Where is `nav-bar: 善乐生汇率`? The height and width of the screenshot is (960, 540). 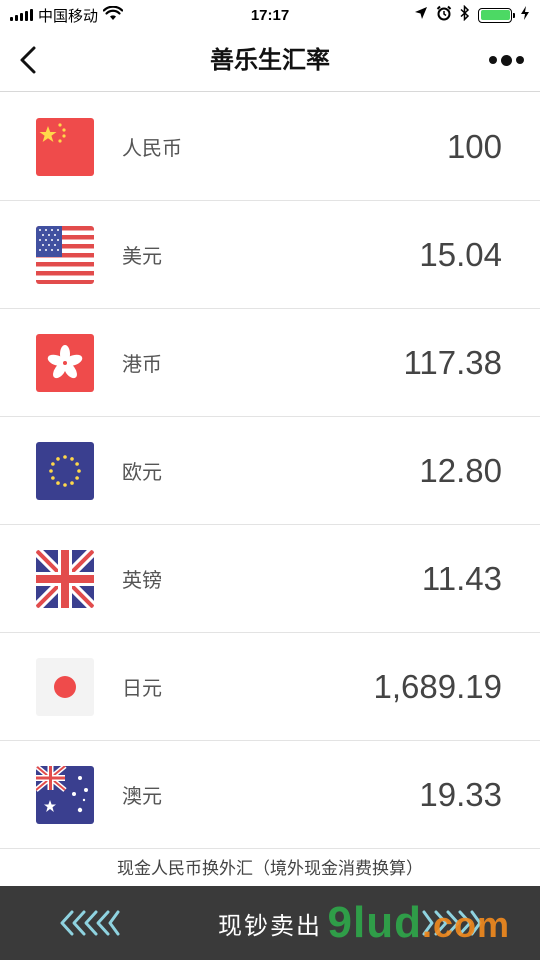 nav-bar: 善乐生汇率 is located at coordinates (270, 61).